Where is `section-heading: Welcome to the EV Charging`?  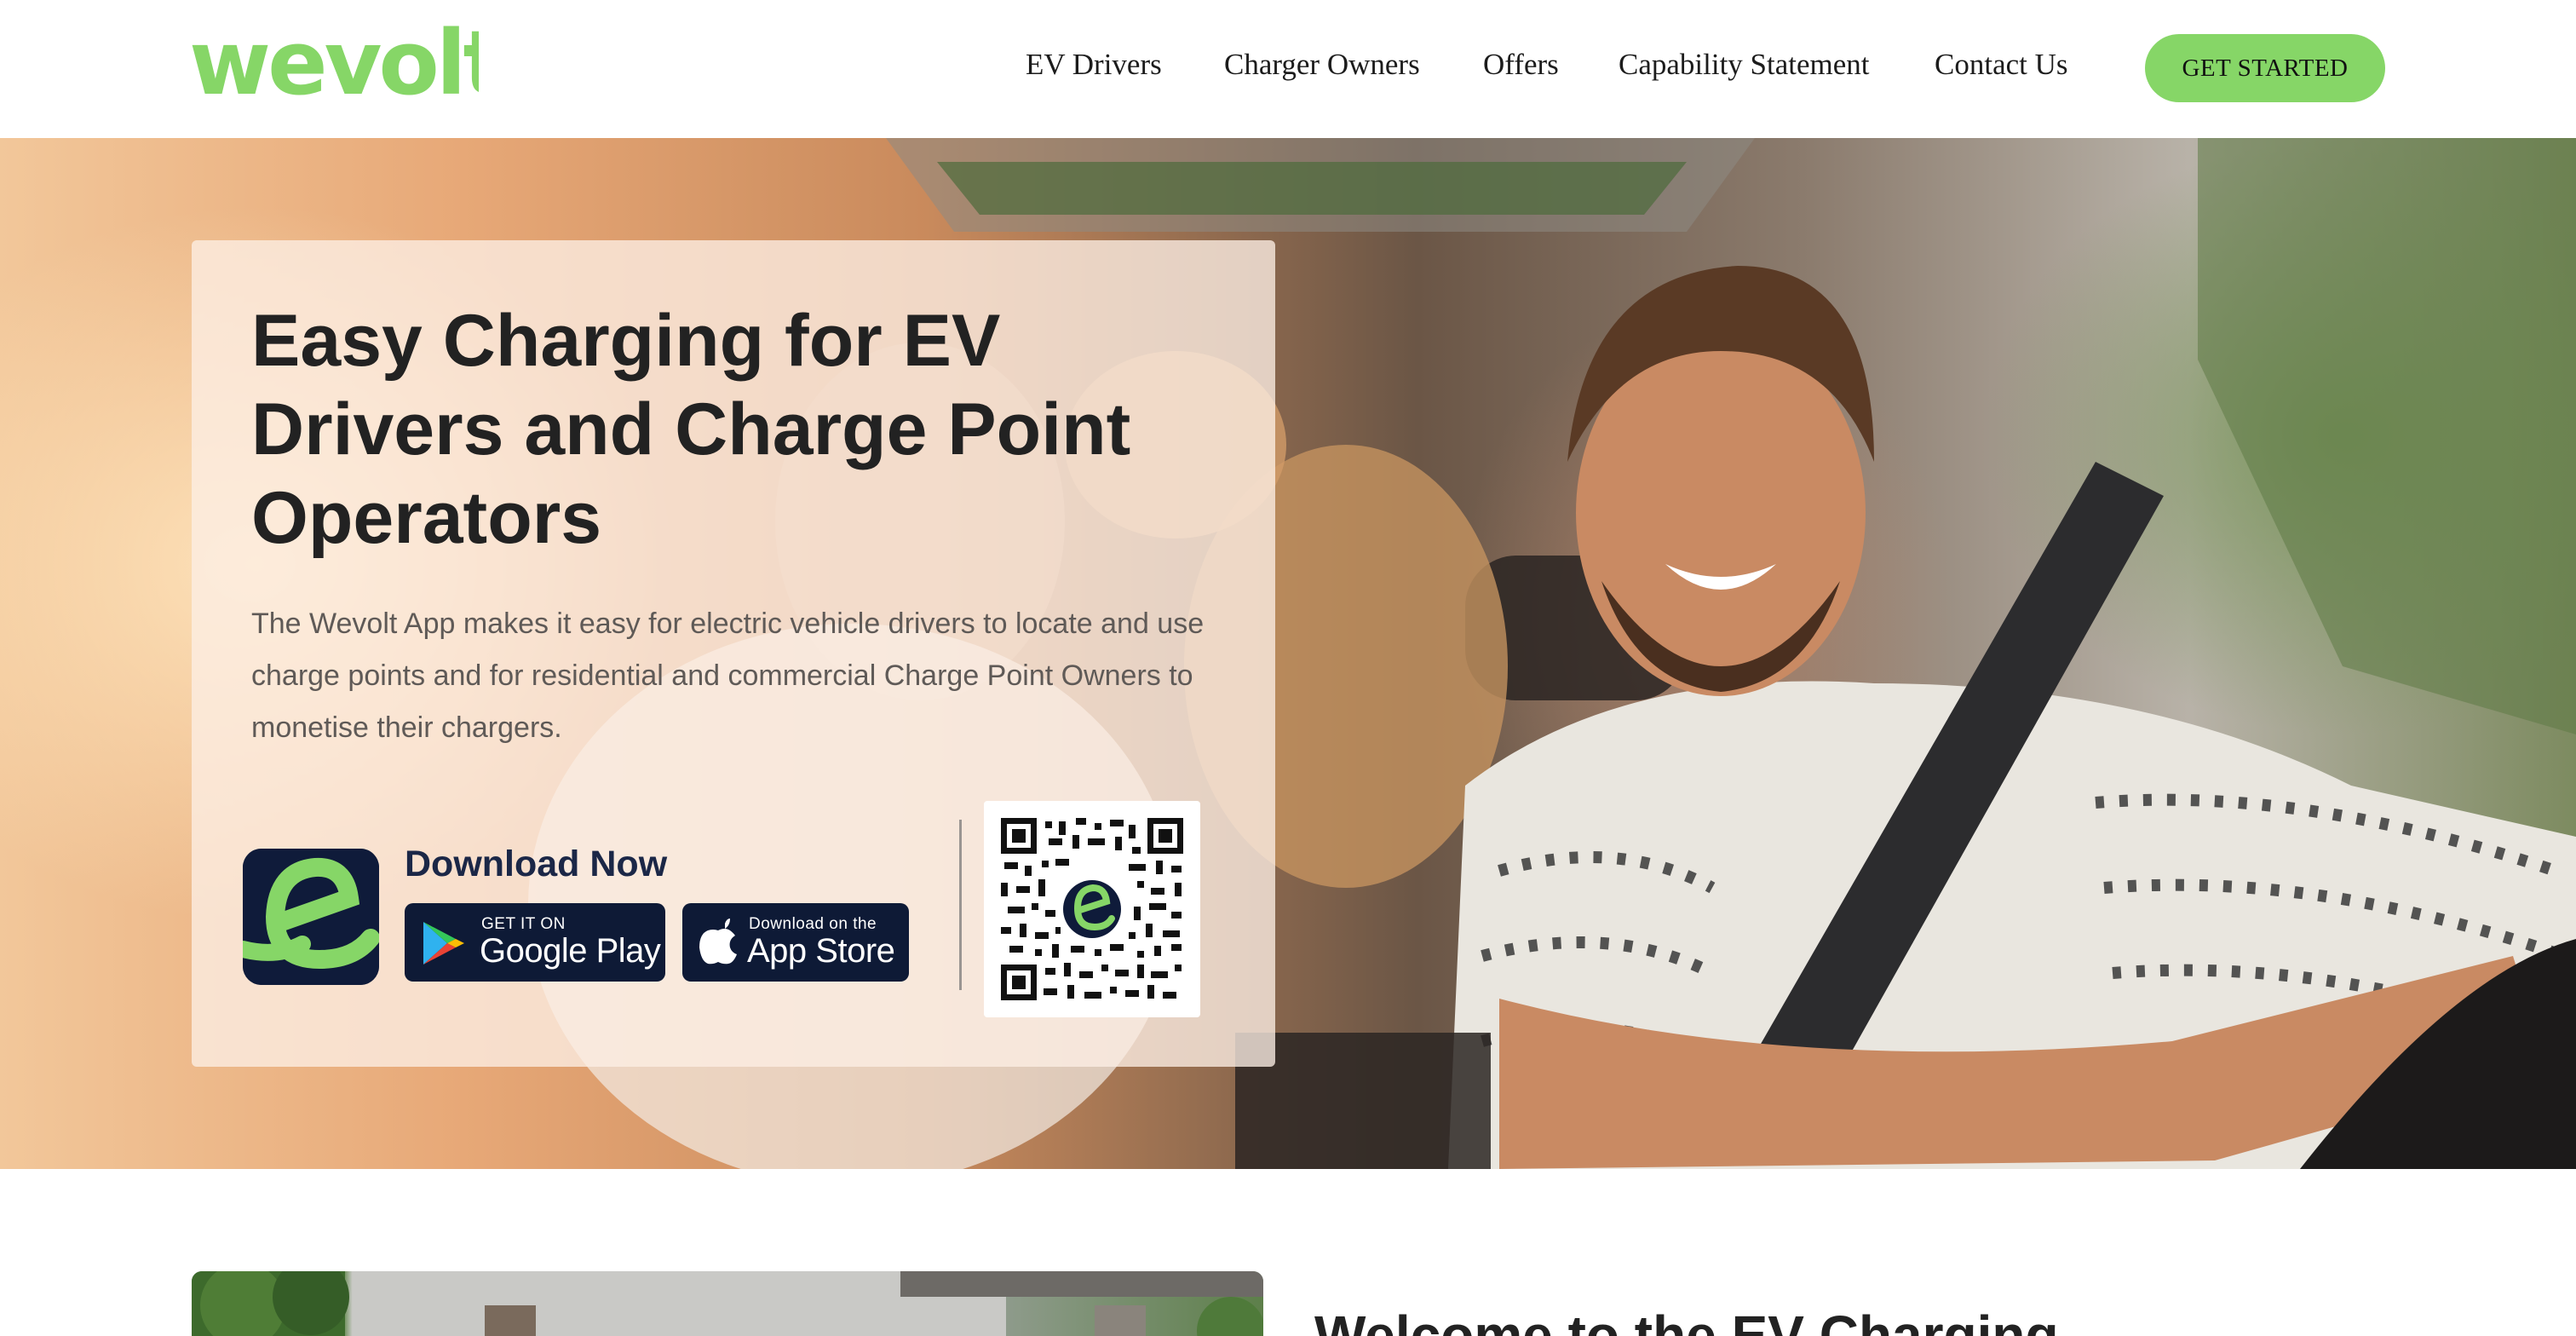 section-heading: Welcome to the EV Charging is located at coordinates (1687, 1320).